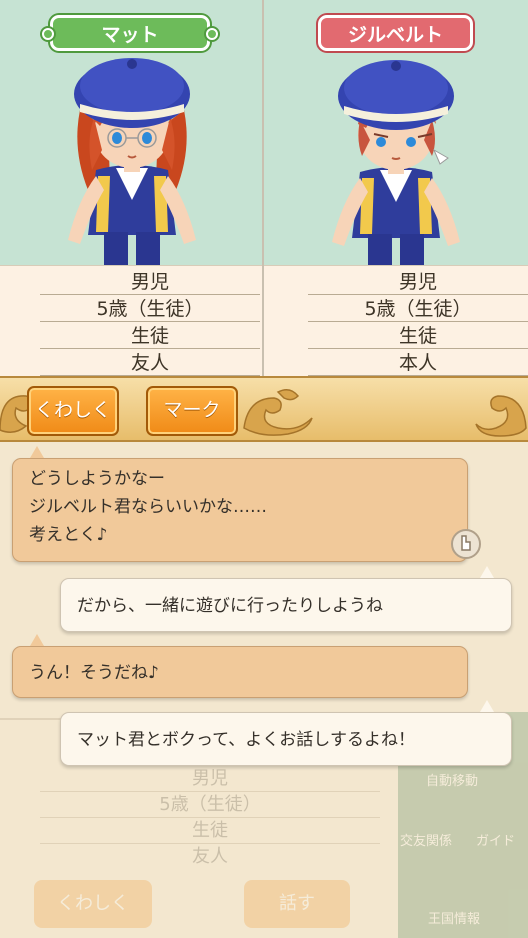 This screenshot has height=938, width=528. What do you see at coordinates (150, 362) in the screenshot?
I see `info-relationship: 友人` at bounding box center [150, 362].